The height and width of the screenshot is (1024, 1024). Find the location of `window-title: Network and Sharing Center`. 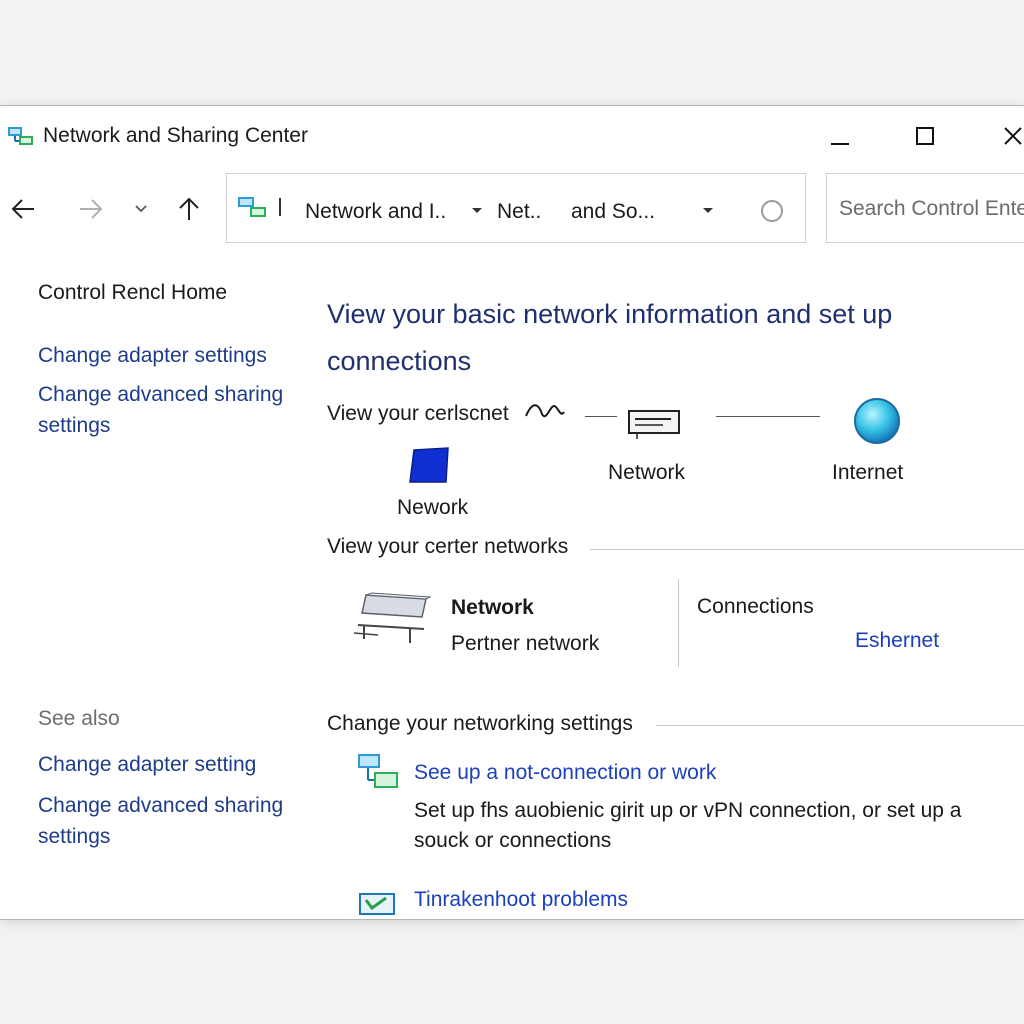

window-title: Network and Sharing Center is located at coordinates (175, 135).